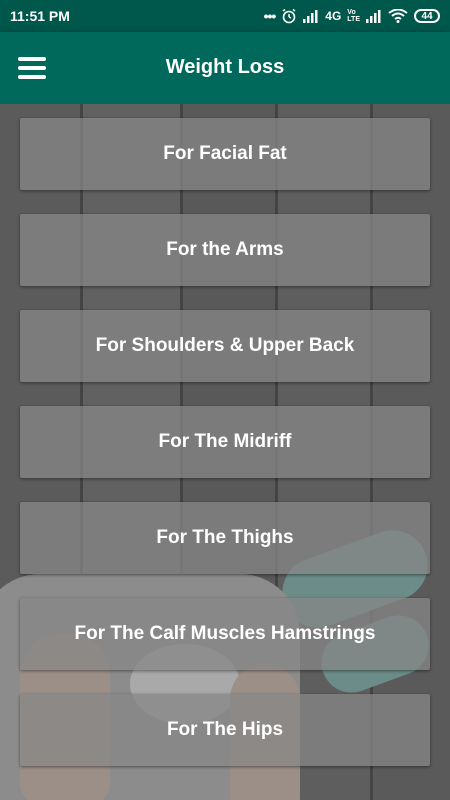 The width and height of the screenshot is (450, 800). I want to click on status-icons: ••• 4G Vo LTE 44, so click(352, 16).